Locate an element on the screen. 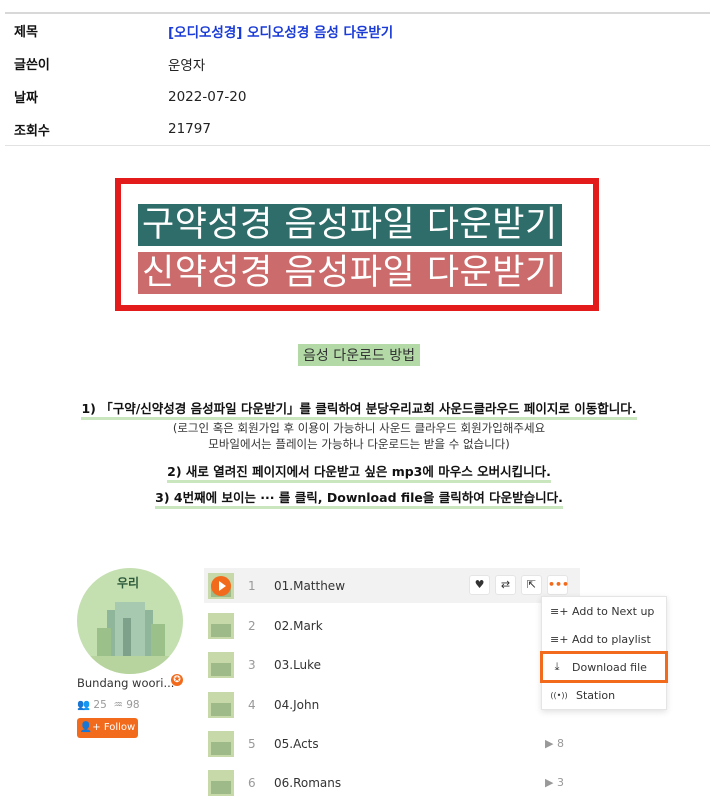  instruction-step-2: 2) 새로 열려진 페이지에서 다운받고 싶은 mp3에 마우스 오버시킵니다. is located at coordinates (359, 472).